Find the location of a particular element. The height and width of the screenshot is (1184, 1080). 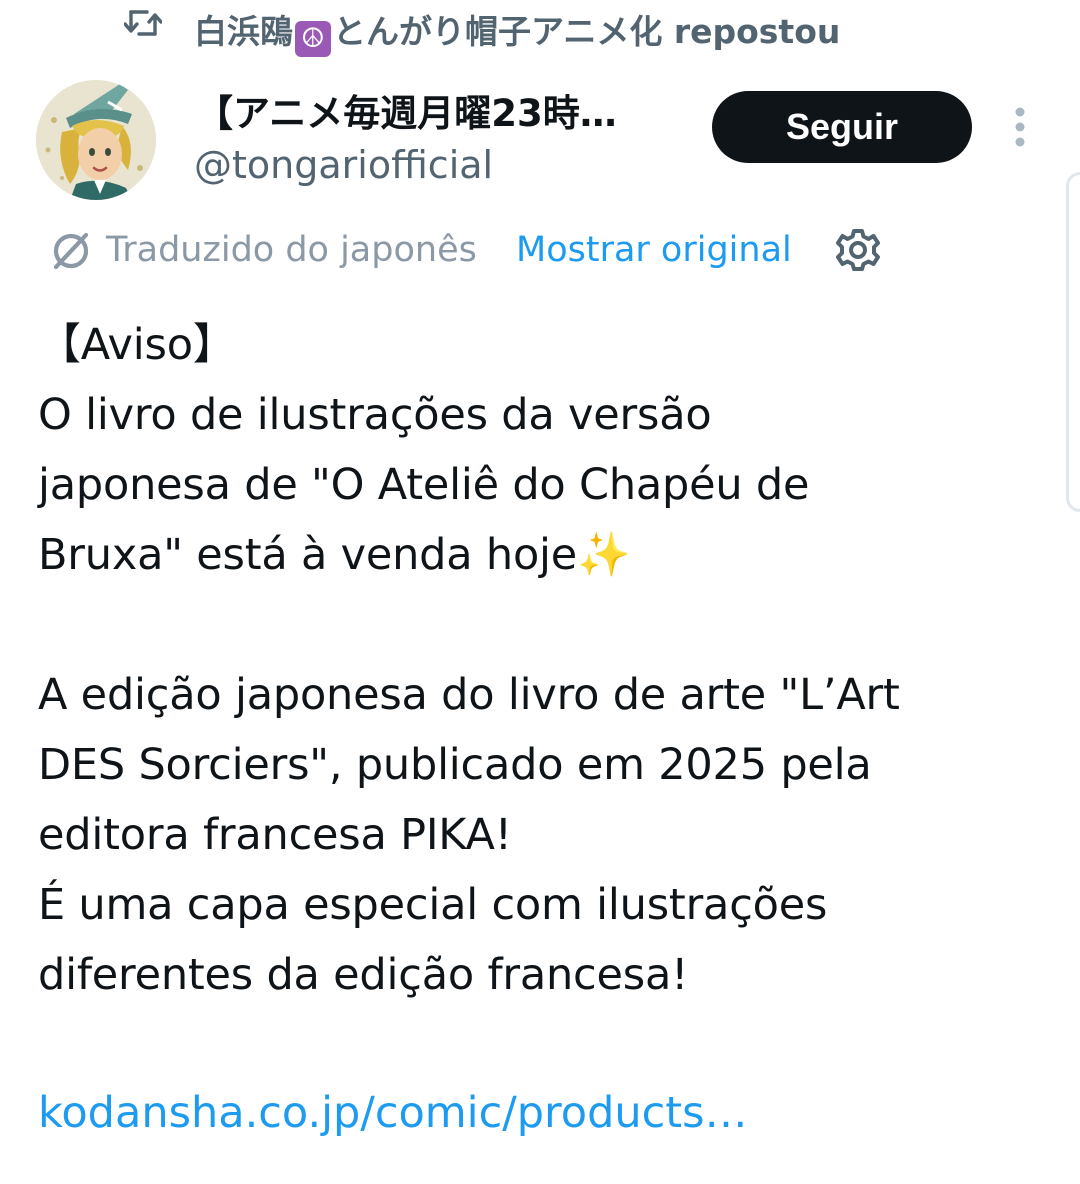

avatar-illustration is located at coordinates (96, 140).